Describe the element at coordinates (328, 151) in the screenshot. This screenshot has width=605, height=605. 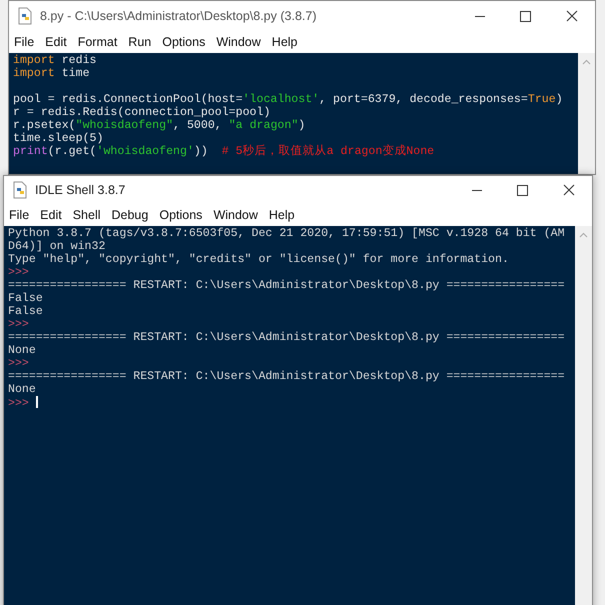
I see `code-token: # 5秒后，取值就从a dragon变成None` at that location.